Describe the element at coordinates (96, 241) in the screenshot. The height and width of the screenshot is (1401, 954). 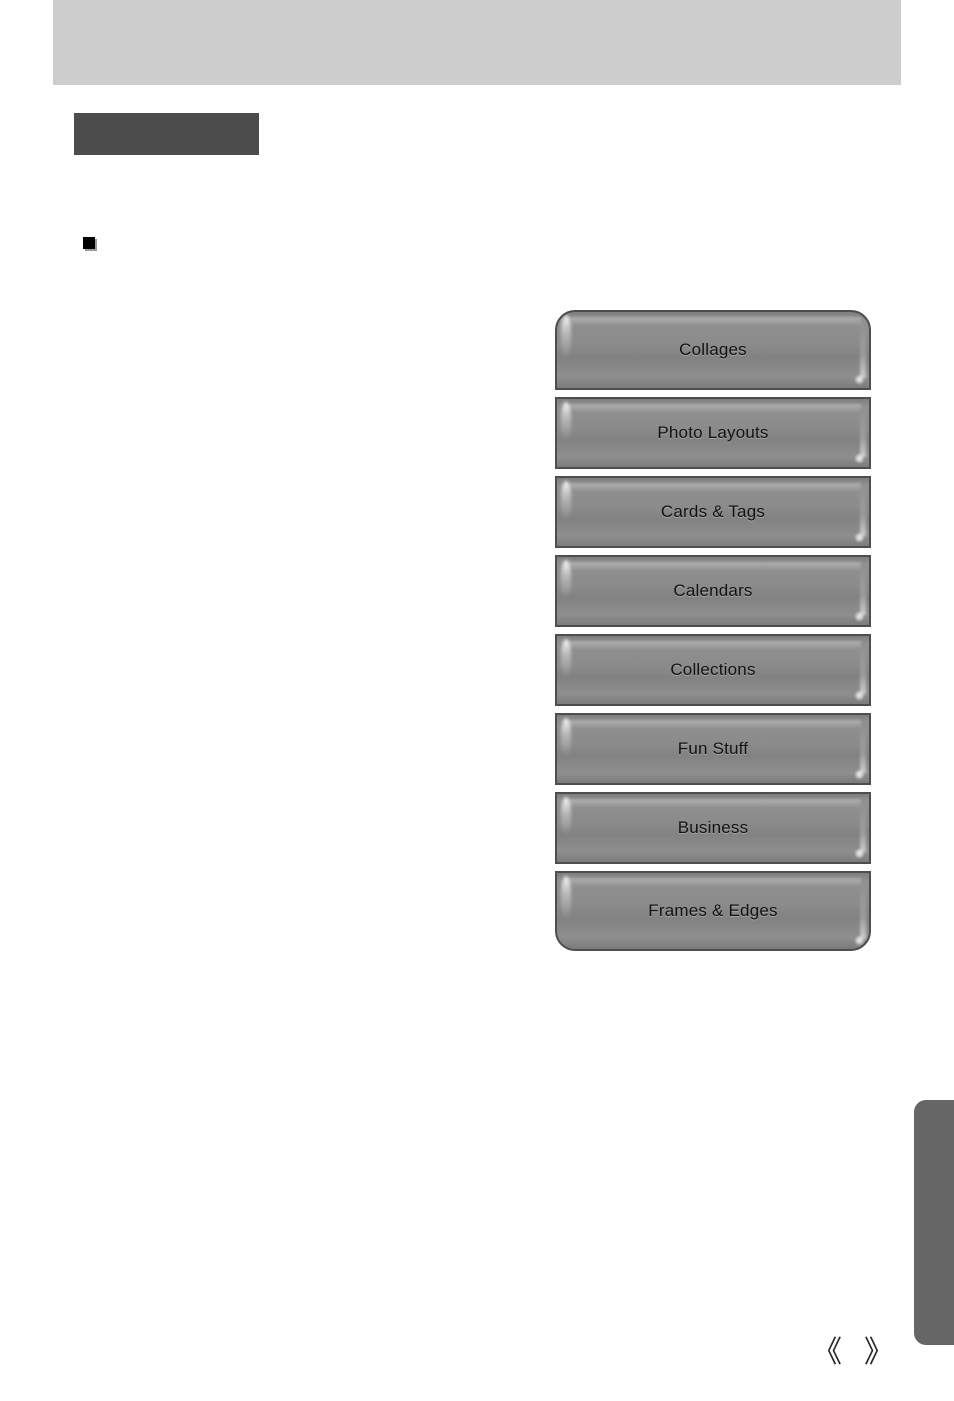
I see `bullet-list-item` at that location.